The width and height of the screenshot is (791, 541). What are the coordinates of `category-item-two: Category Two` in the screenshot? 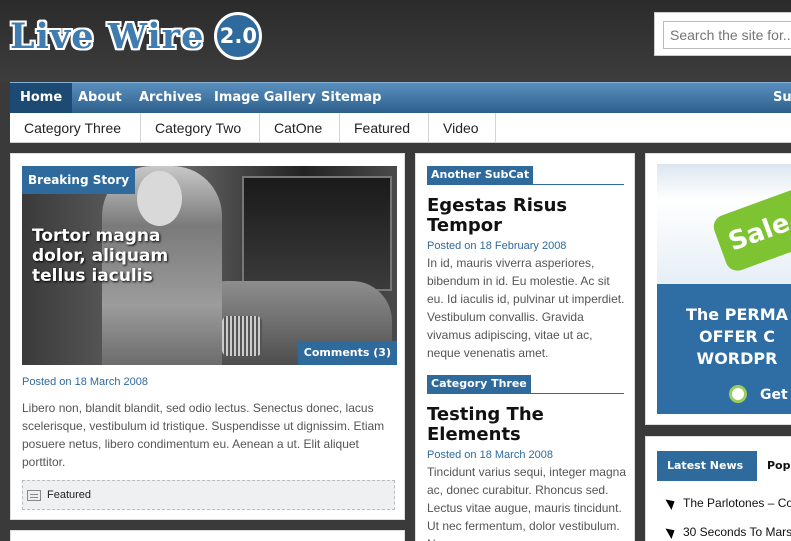 It's located at (200, 128).